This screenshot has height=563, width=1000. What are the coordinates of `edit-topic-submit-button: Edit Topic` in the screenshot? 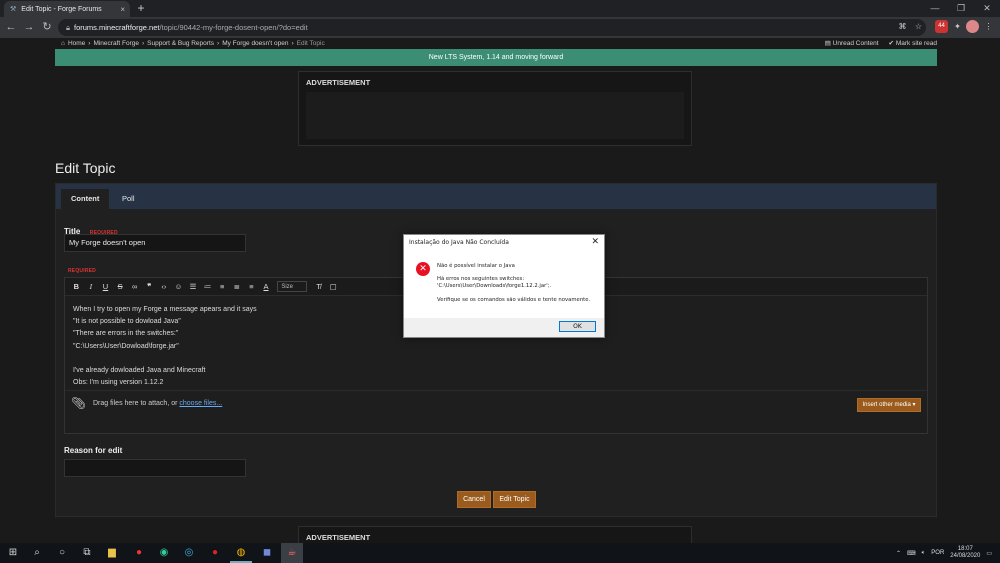 It's located at (514, 499).